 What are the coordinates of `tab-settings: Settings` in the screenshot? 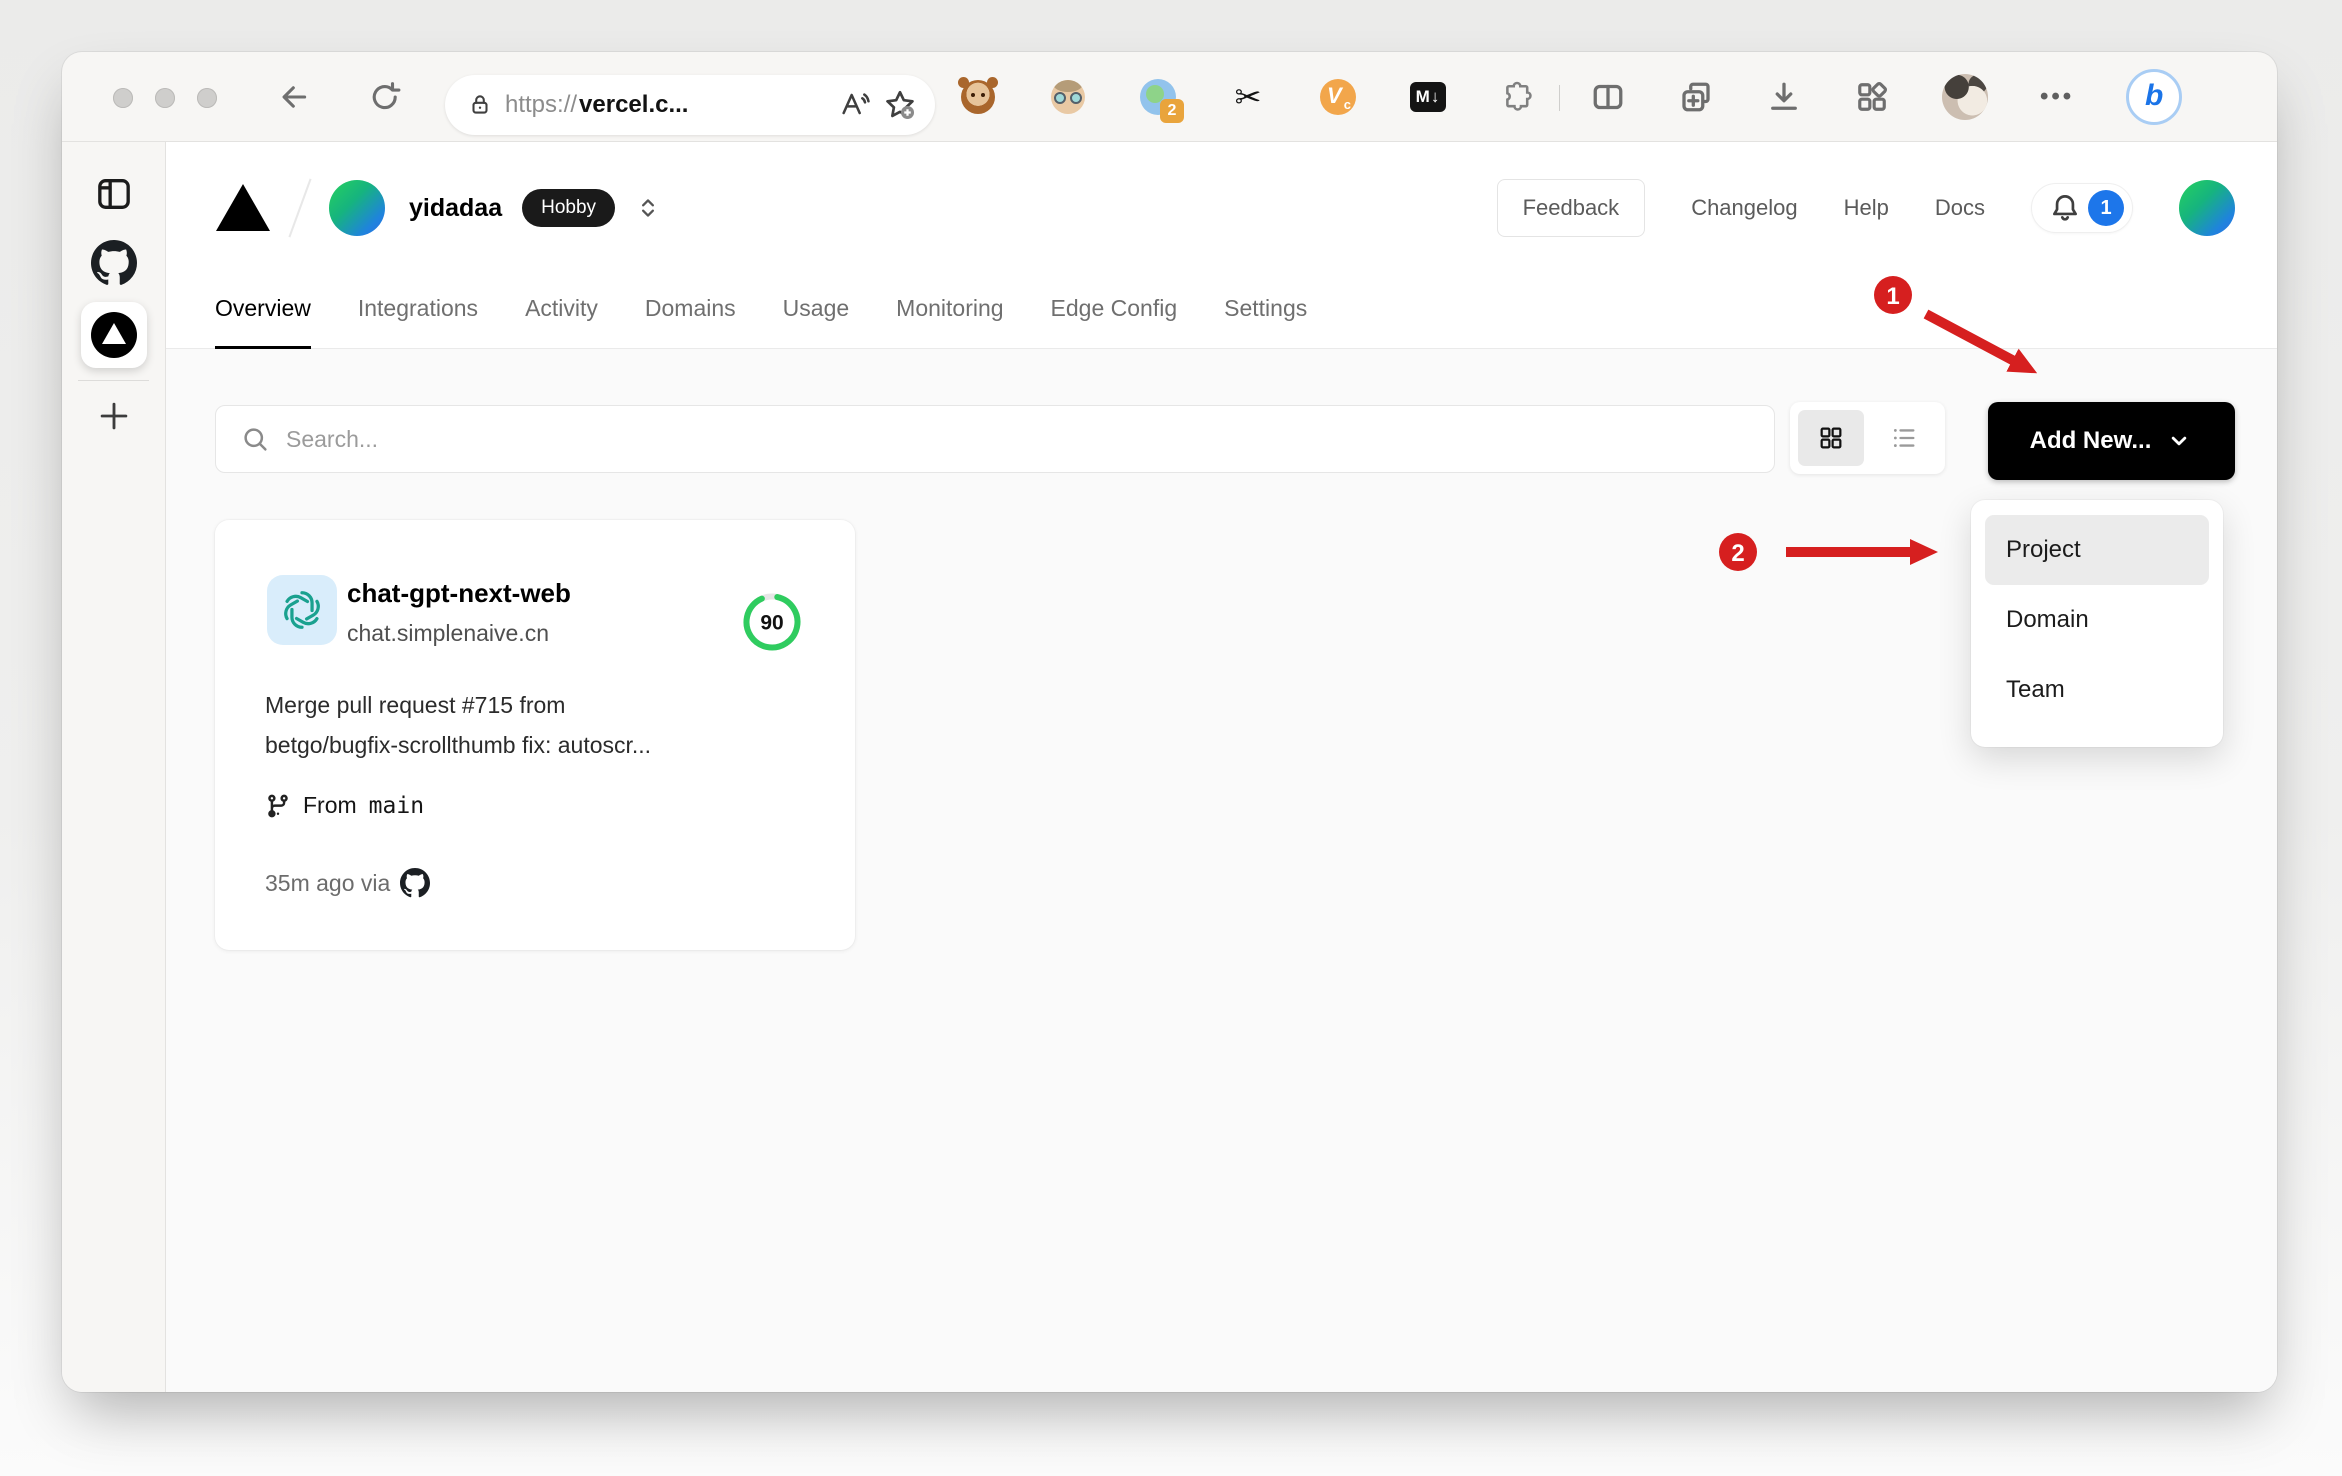 It's located at (1265, 308).